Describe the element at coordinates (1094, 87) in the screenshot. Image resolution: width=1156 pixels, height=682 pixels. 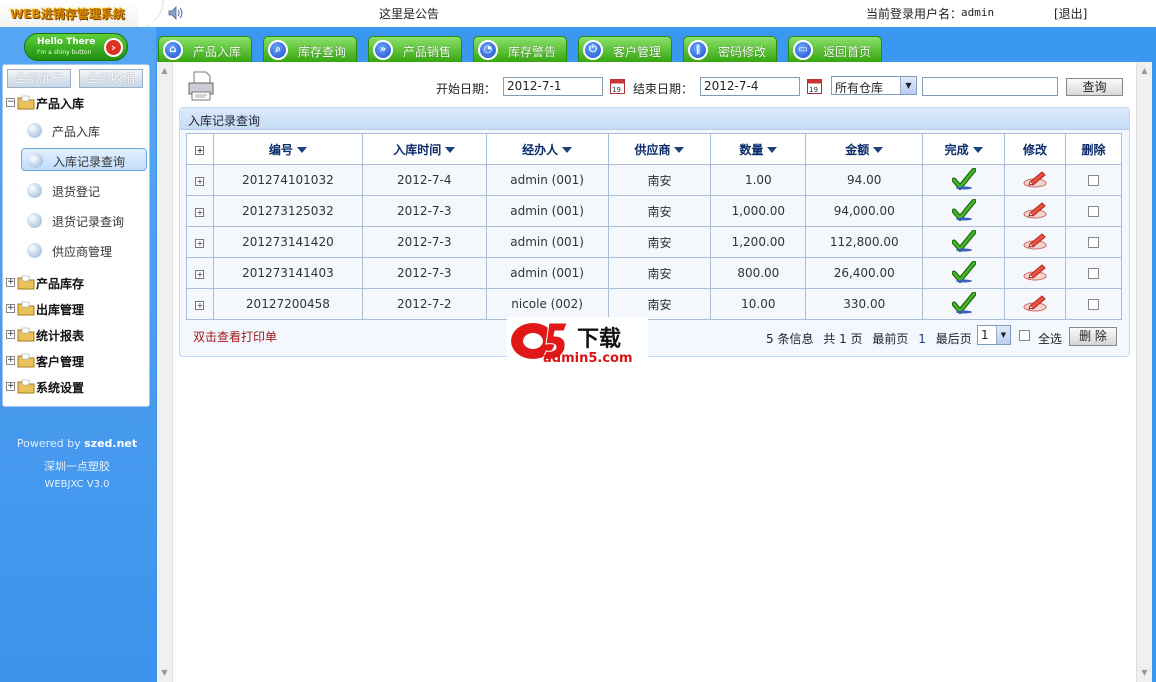
I see `query-button: 查询` at that location.